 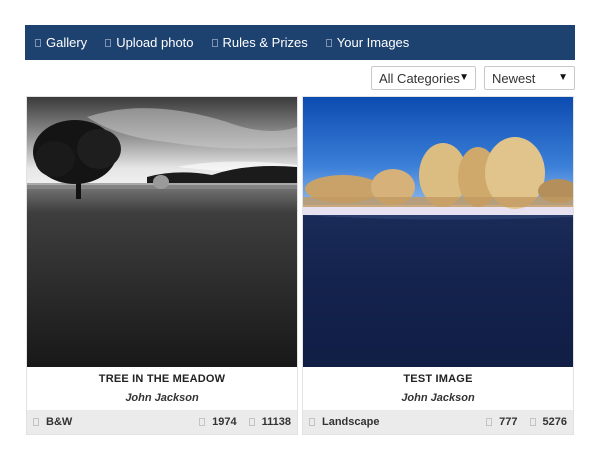 What do you see at coordinates (38, 42) in the screenshot?
I see `camera-icon` at bounding box center [38, 42].